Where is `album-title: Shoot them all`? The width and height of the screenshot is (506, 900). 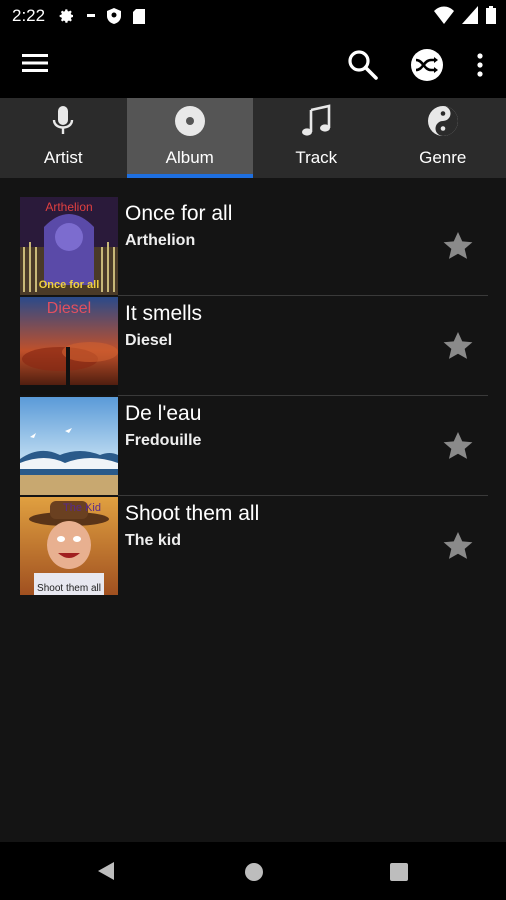
album-title: Shoot them all is located at coordinates (192, 513).